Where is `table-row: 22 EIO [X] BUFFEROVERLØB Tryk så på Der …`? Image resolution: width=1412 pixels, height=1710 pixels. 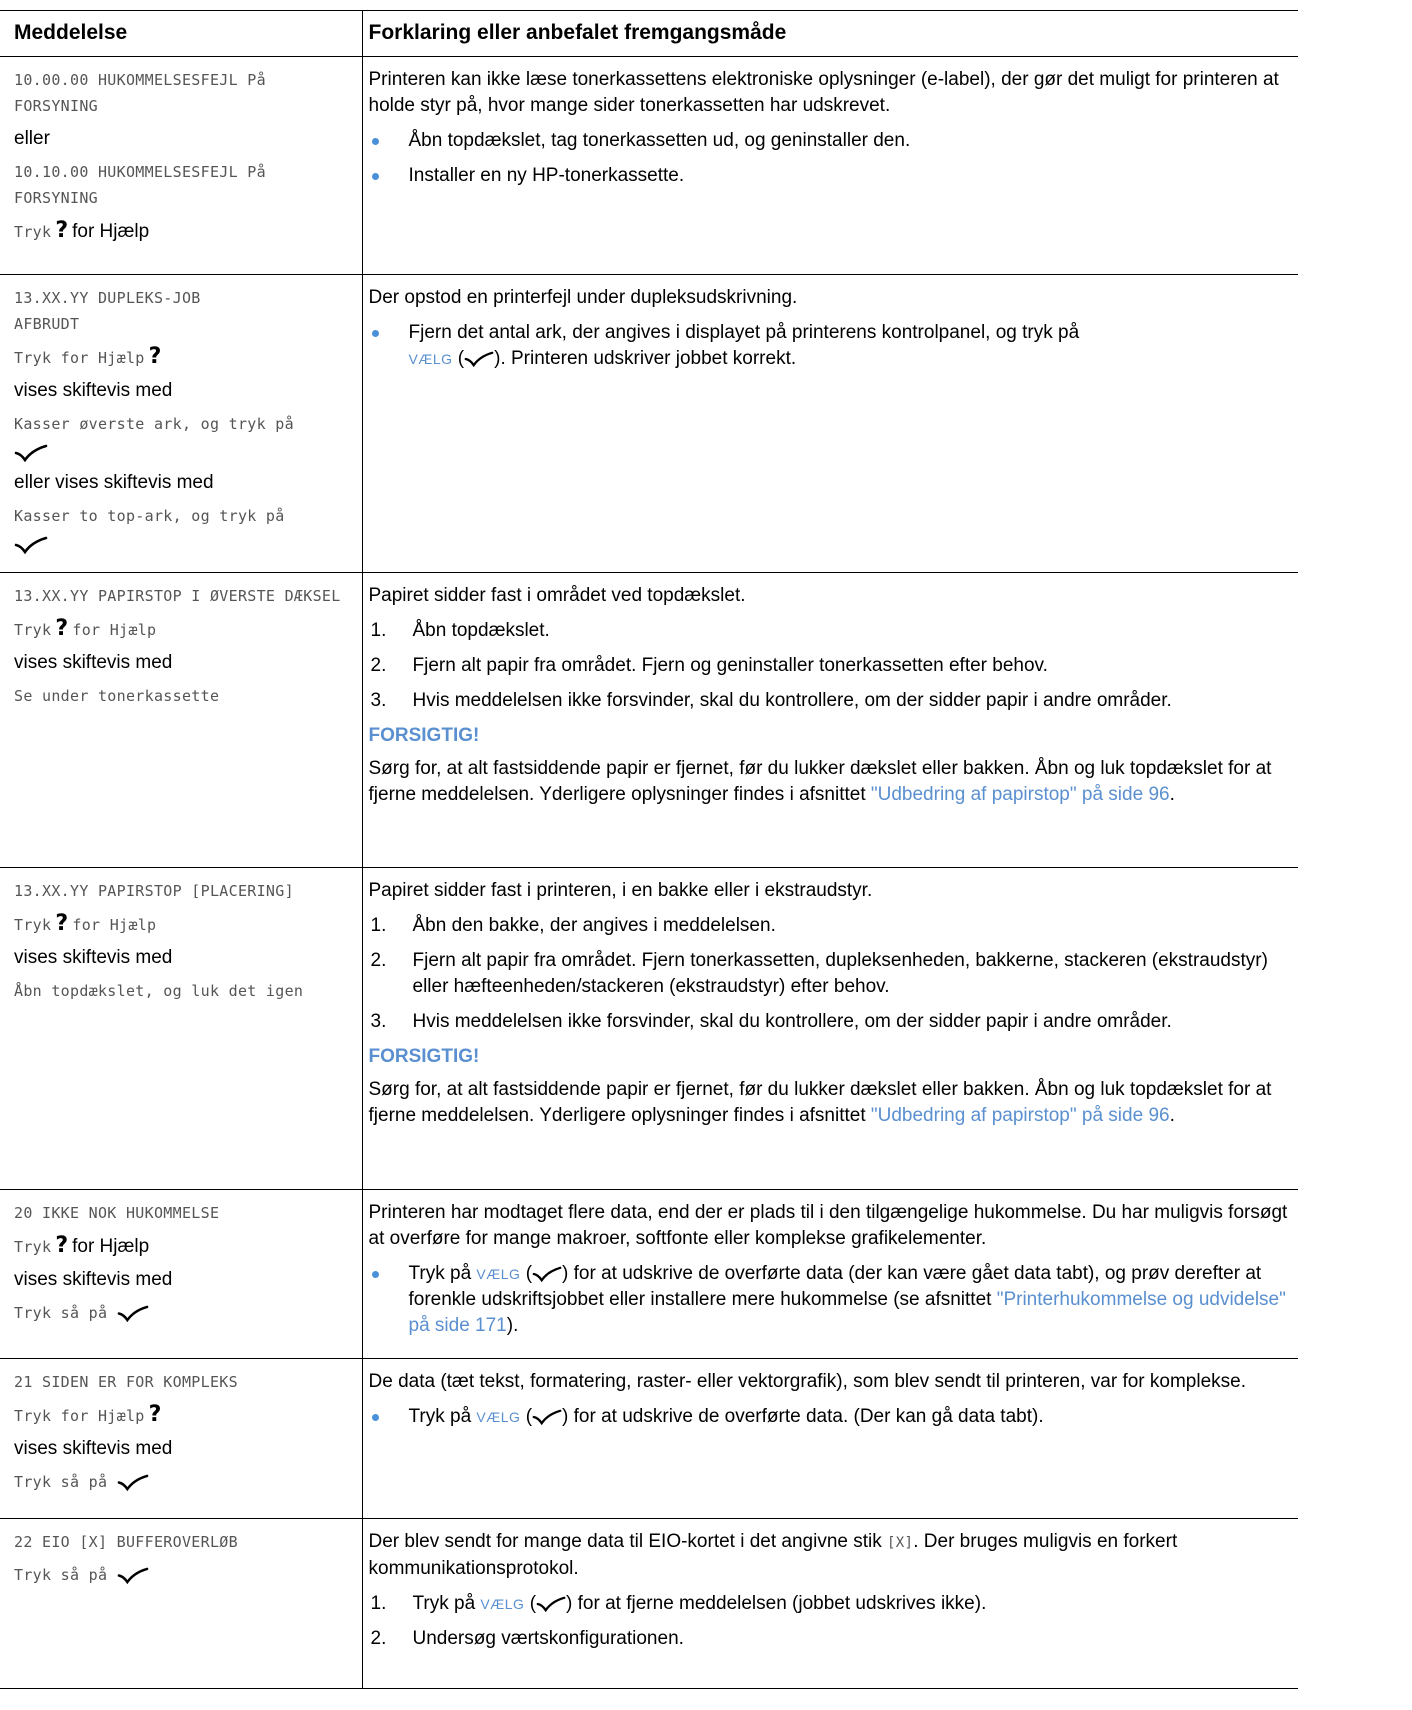
table-row: 22 EIO [X] BUFFEROVERLØB Tryk så på Der … is located at coordinates (649, 1604).